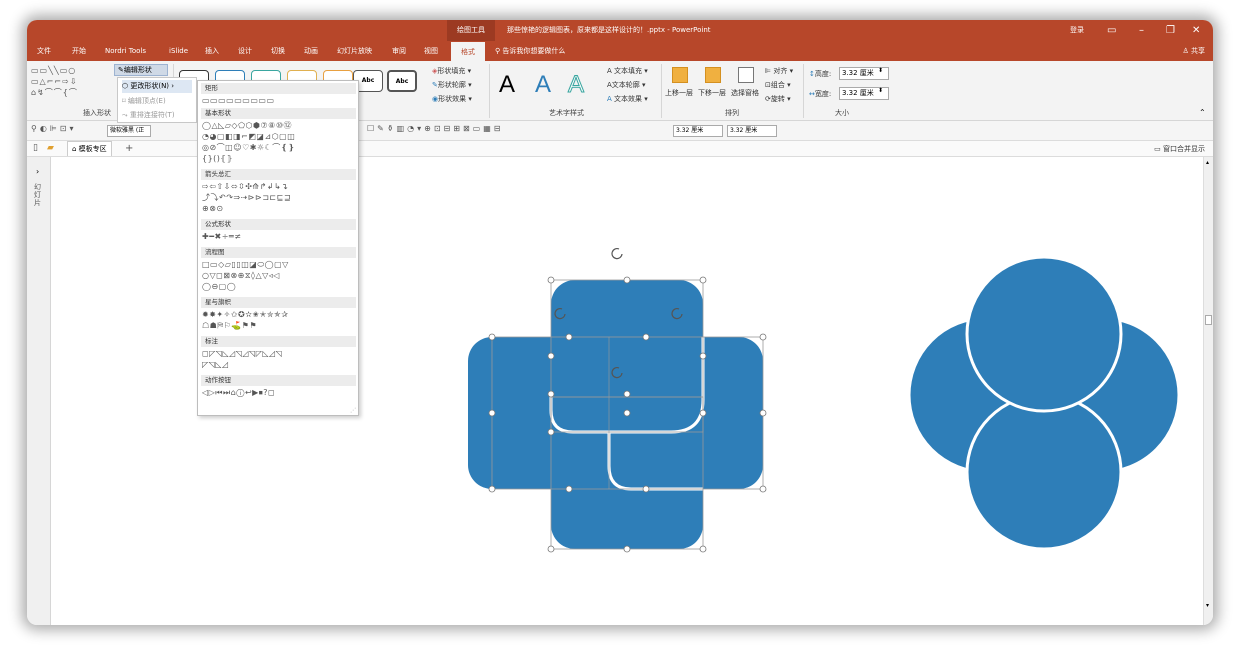 The image size is (1240, 645). What do you see at coordinates (566, 113) in the screenshot?
I see `wordart-group-label: 艺术字样式` at bounding box center [566, 113].